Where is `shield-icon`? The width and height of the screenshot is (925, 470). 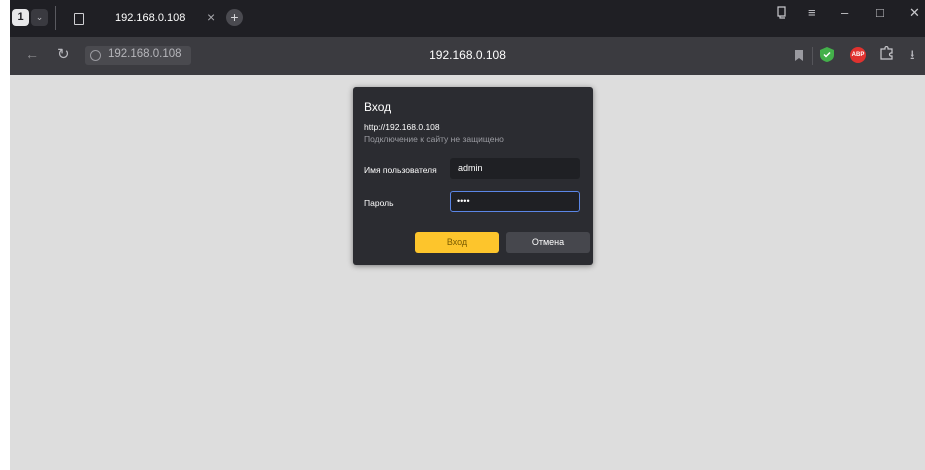
shield-icon is located at coordinates (827, 57).